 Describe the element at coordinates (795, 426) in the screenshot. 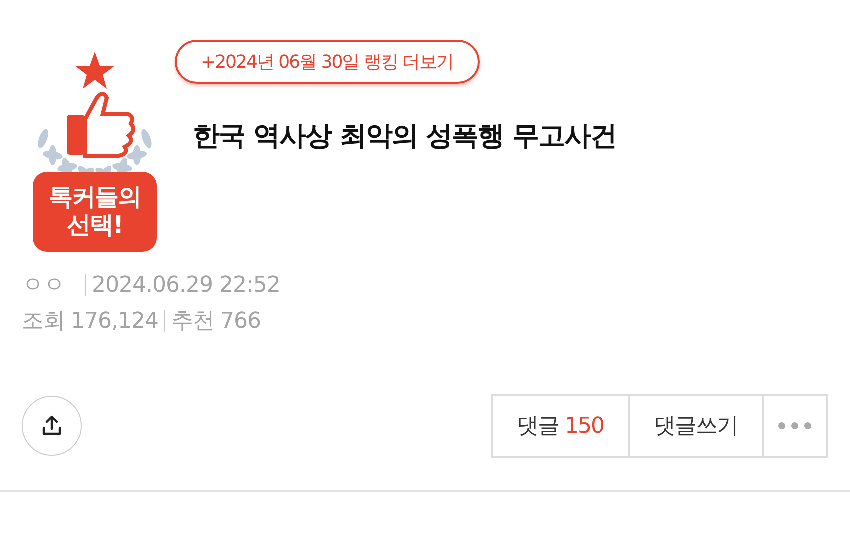

I see `more-icon` at that location.